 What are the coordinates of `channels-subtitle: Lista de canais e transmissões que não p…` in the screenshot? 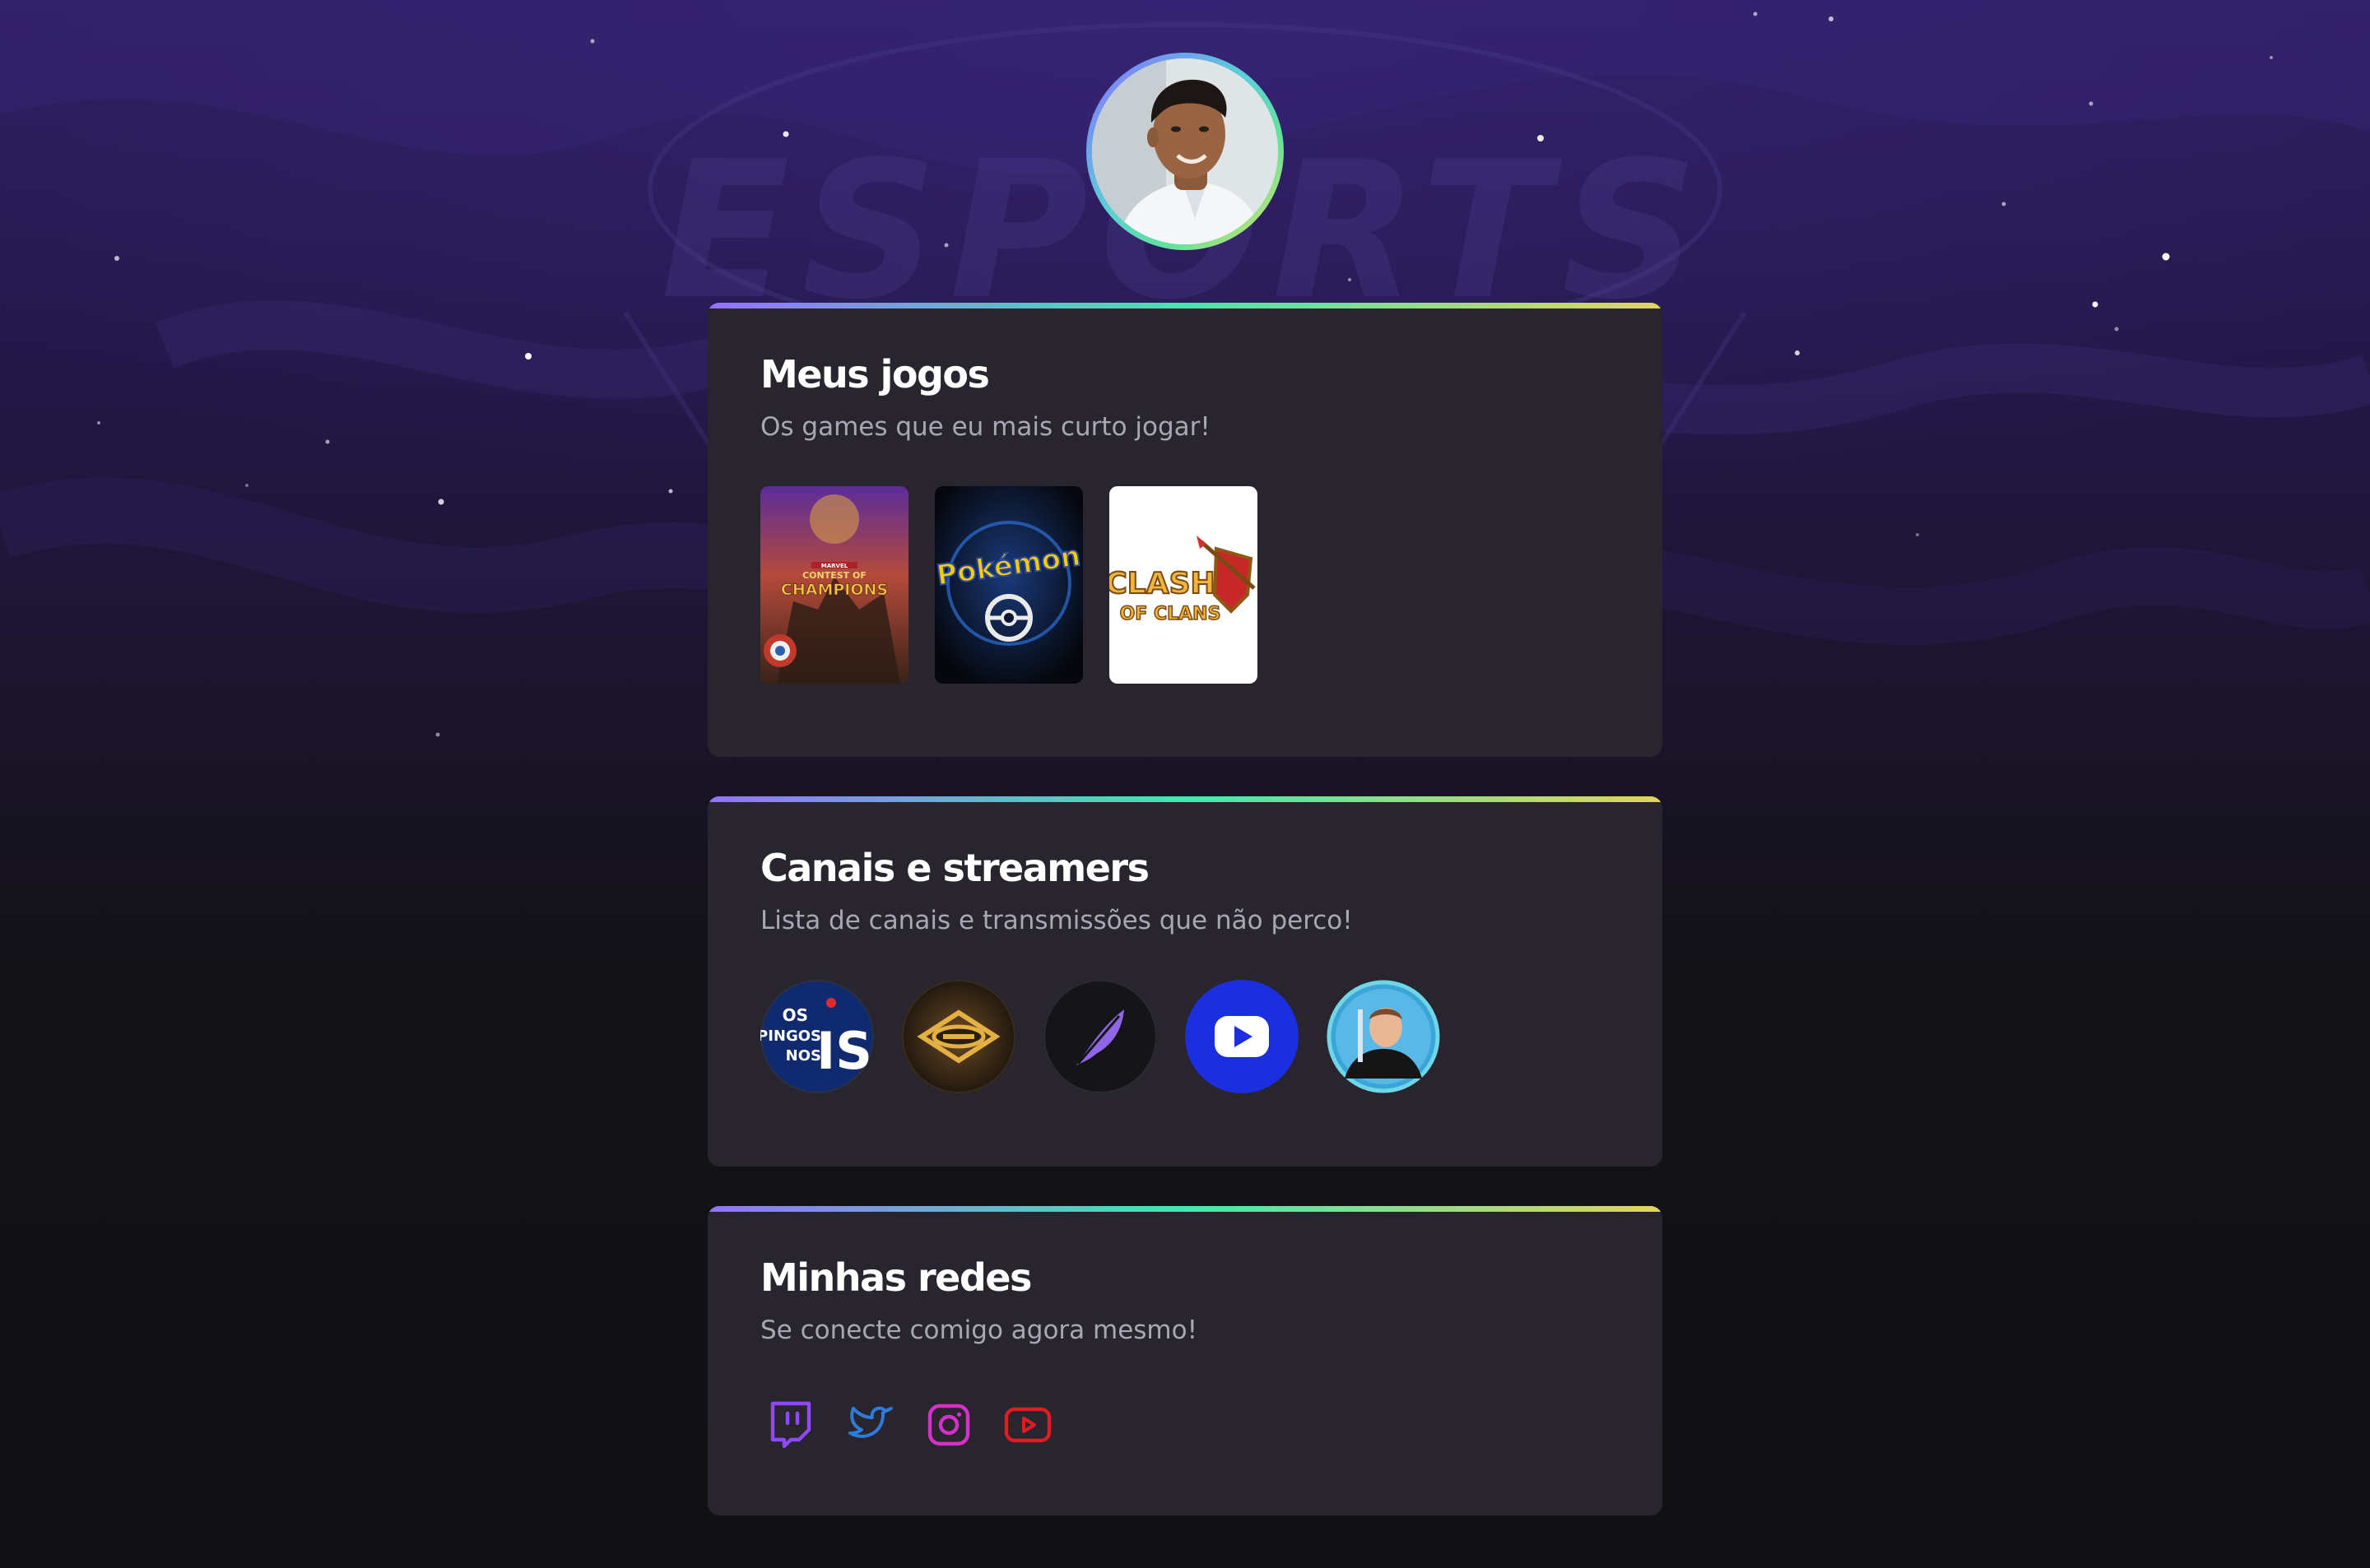 It's located at (1056, 920).